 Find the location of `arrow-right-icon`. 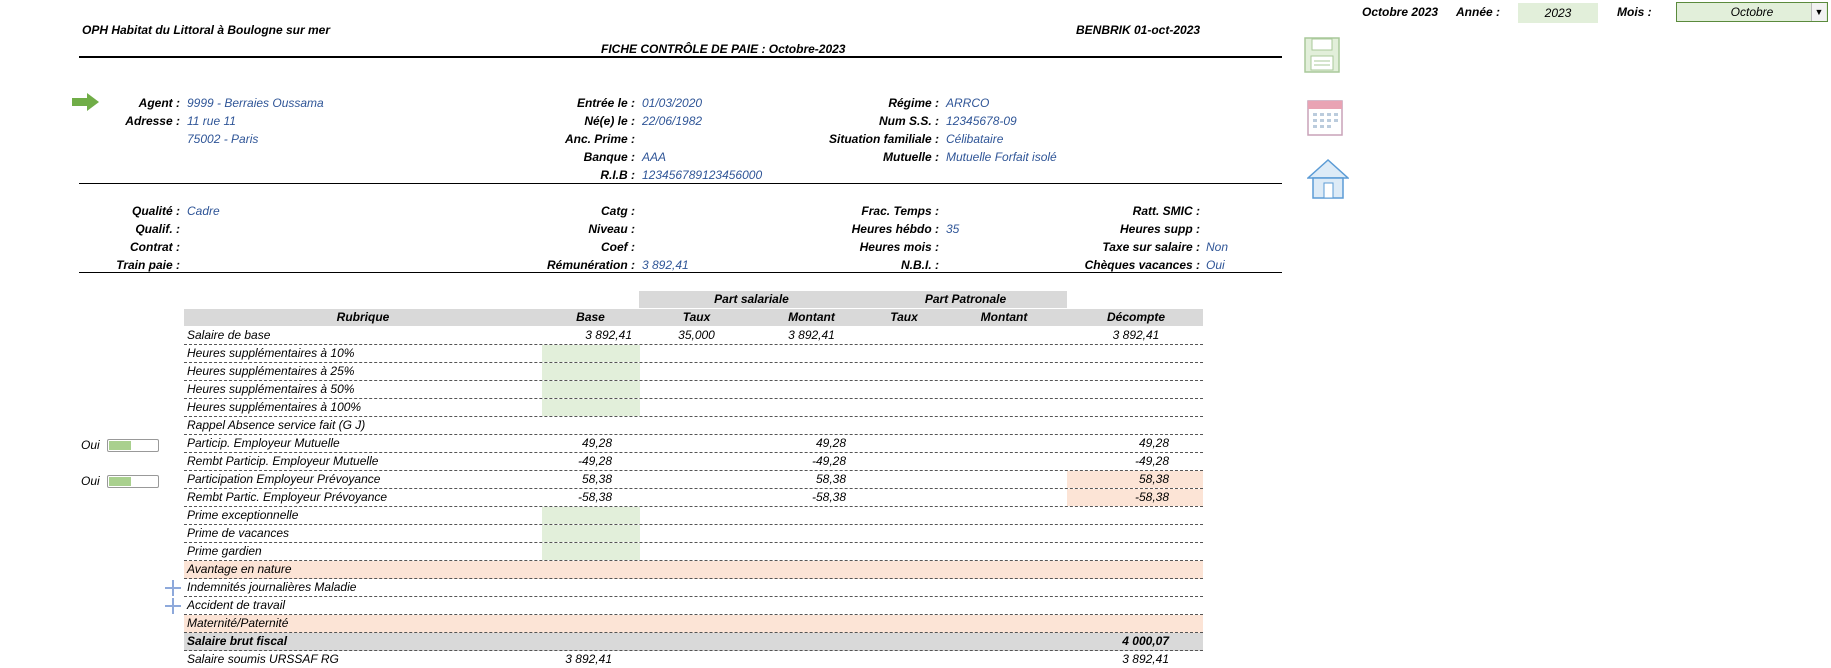

arrow-right-icon is located at coordinates (86, 103).